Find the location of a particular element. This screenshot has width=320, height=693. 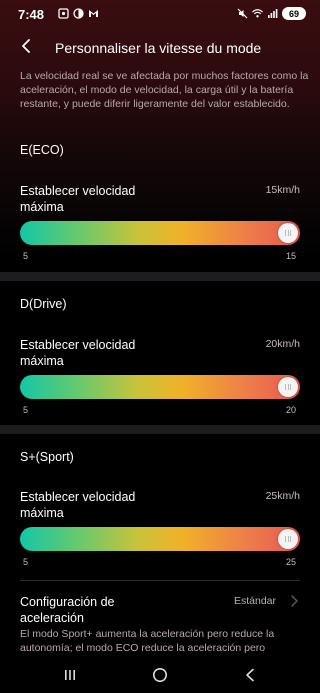

back-arrow-icon is located at coordinates (26, 46).